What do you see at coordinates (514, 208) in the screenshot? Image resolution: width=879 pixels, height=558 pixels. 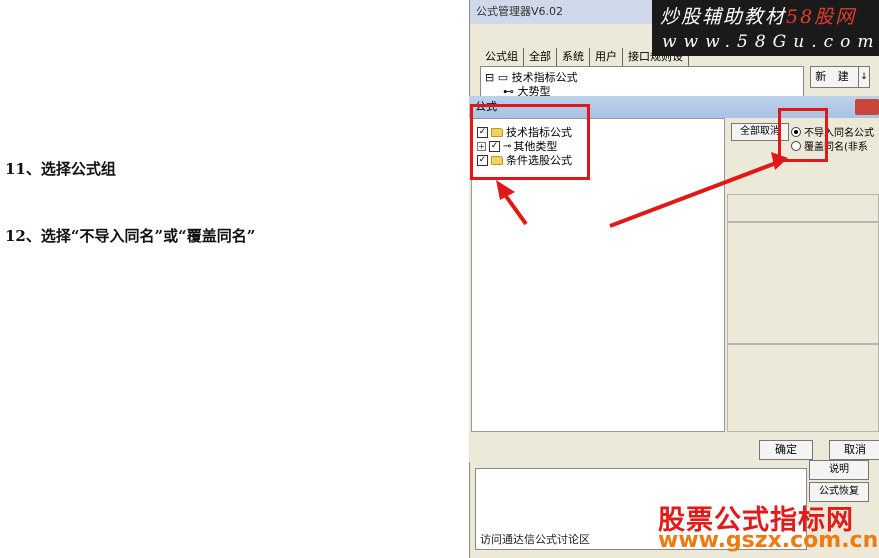 I see `arrow-to-tree` at bounding box center [514, 208].